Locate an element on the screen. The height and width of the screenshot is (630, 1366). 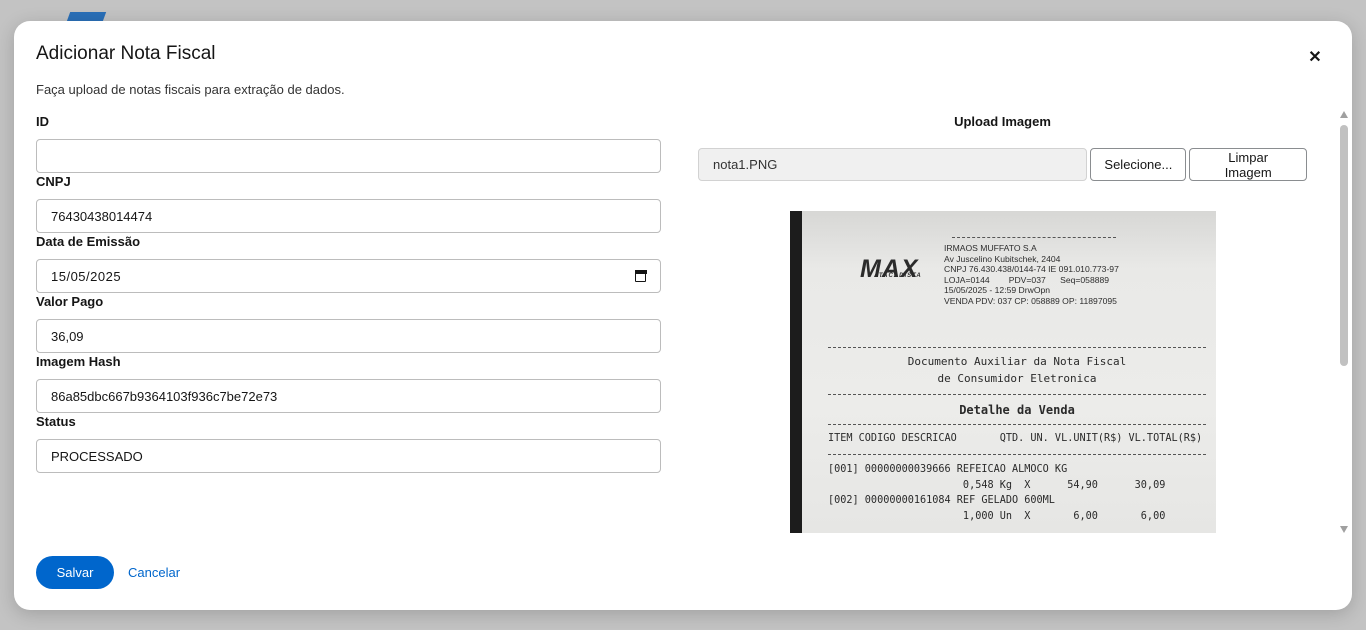
image-hash-input: 86a85dbc667b9364103f936c7be72e73 is located at coordinates (348, 396).